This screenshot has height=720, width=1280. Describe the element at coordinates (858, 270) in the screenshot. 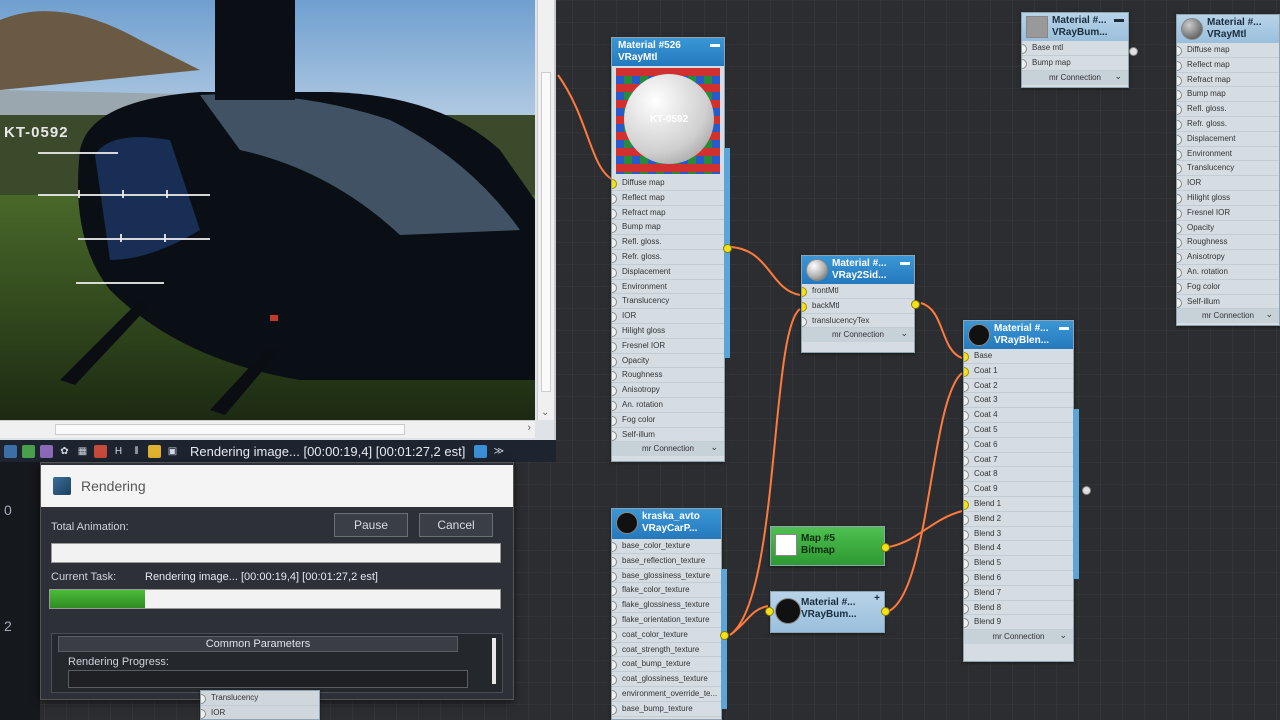

I see `node-header: Material #... VRay2Sid... ▬` at that location.